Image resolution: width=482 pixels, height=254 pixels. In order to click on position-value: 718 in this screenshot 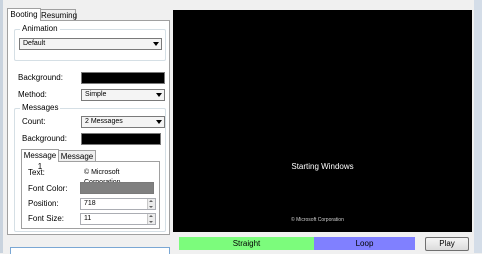, I will do `click(90, 203)`.